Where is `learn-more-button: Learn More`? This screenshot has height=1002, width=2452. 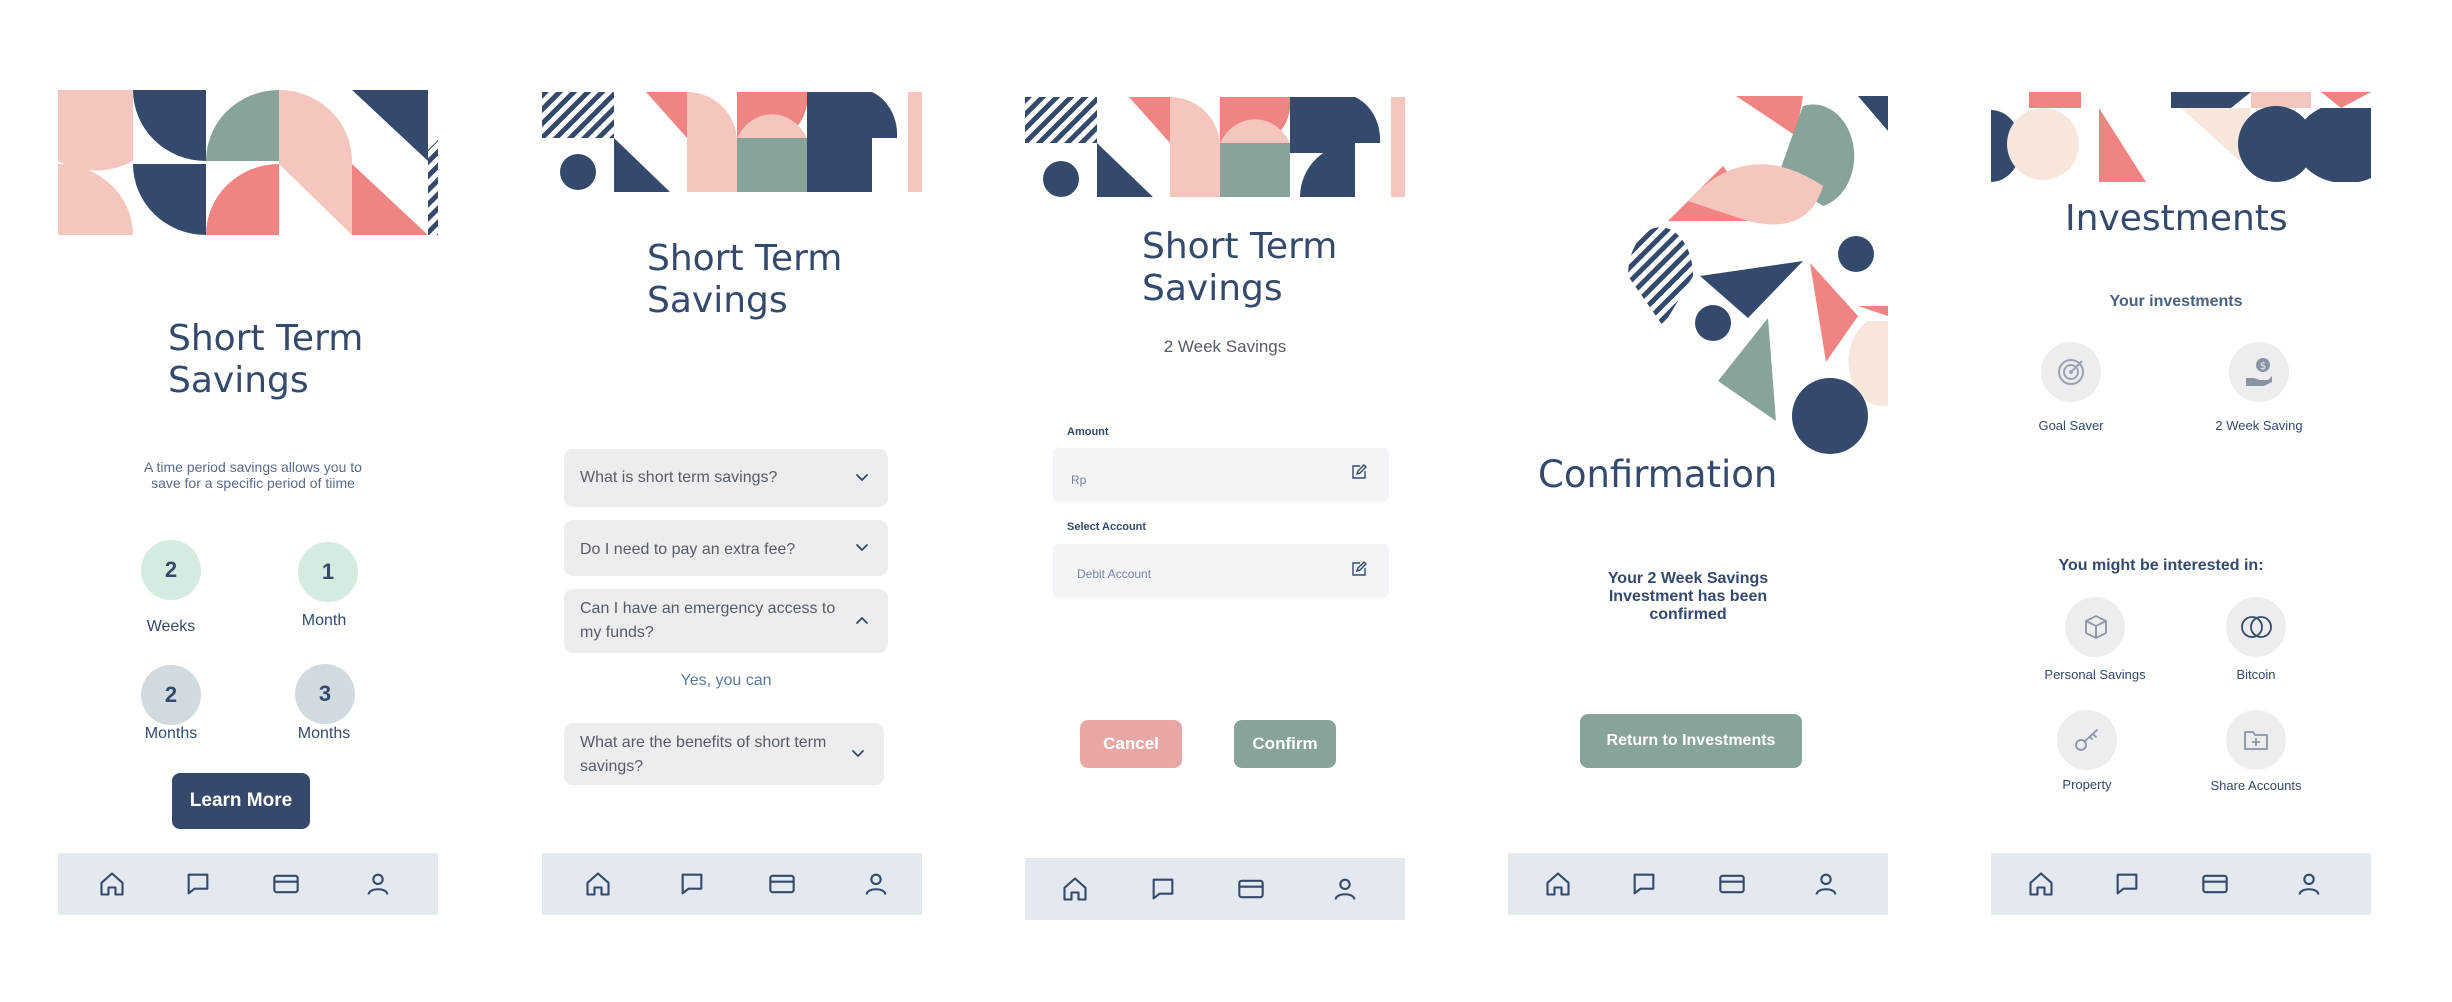 learn-more-button: Learn More is located at coordinates (241, 801).